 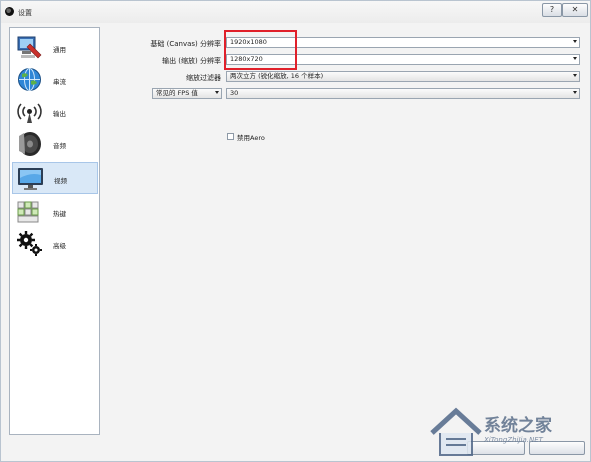 I want to click on disable-aero-checkbox, so click(x=230, y=136).